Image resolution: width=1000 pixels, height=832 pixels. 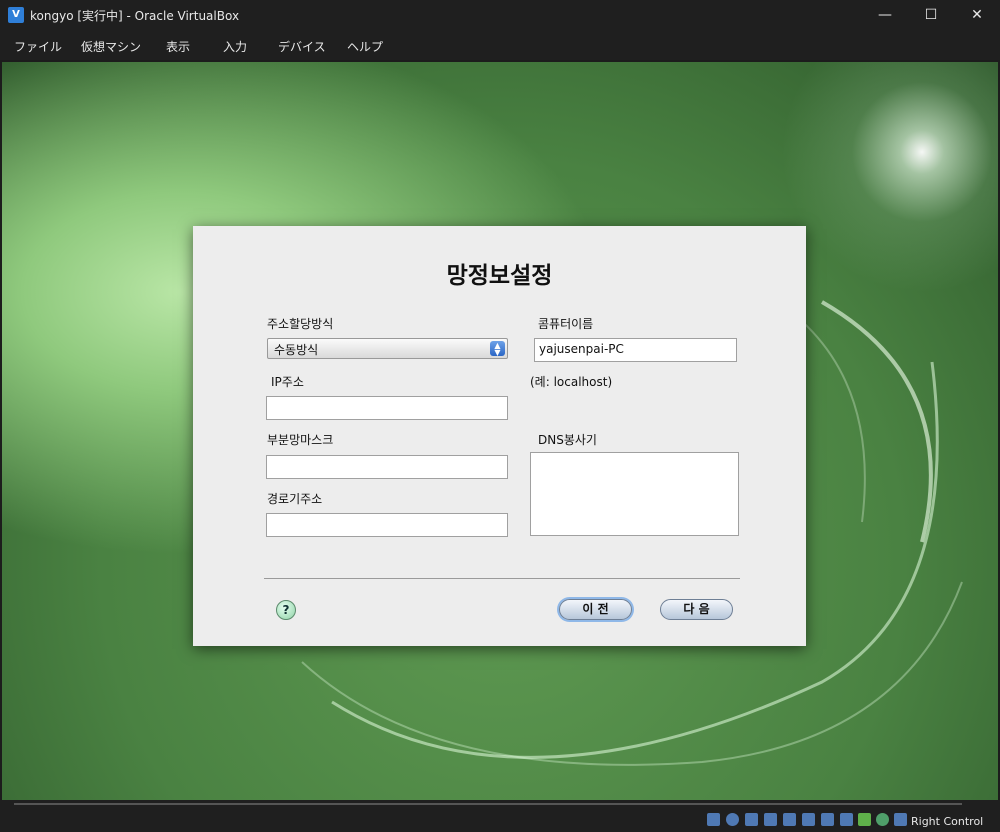 I want to click on dialog-separator, so click(x=502, y=578).